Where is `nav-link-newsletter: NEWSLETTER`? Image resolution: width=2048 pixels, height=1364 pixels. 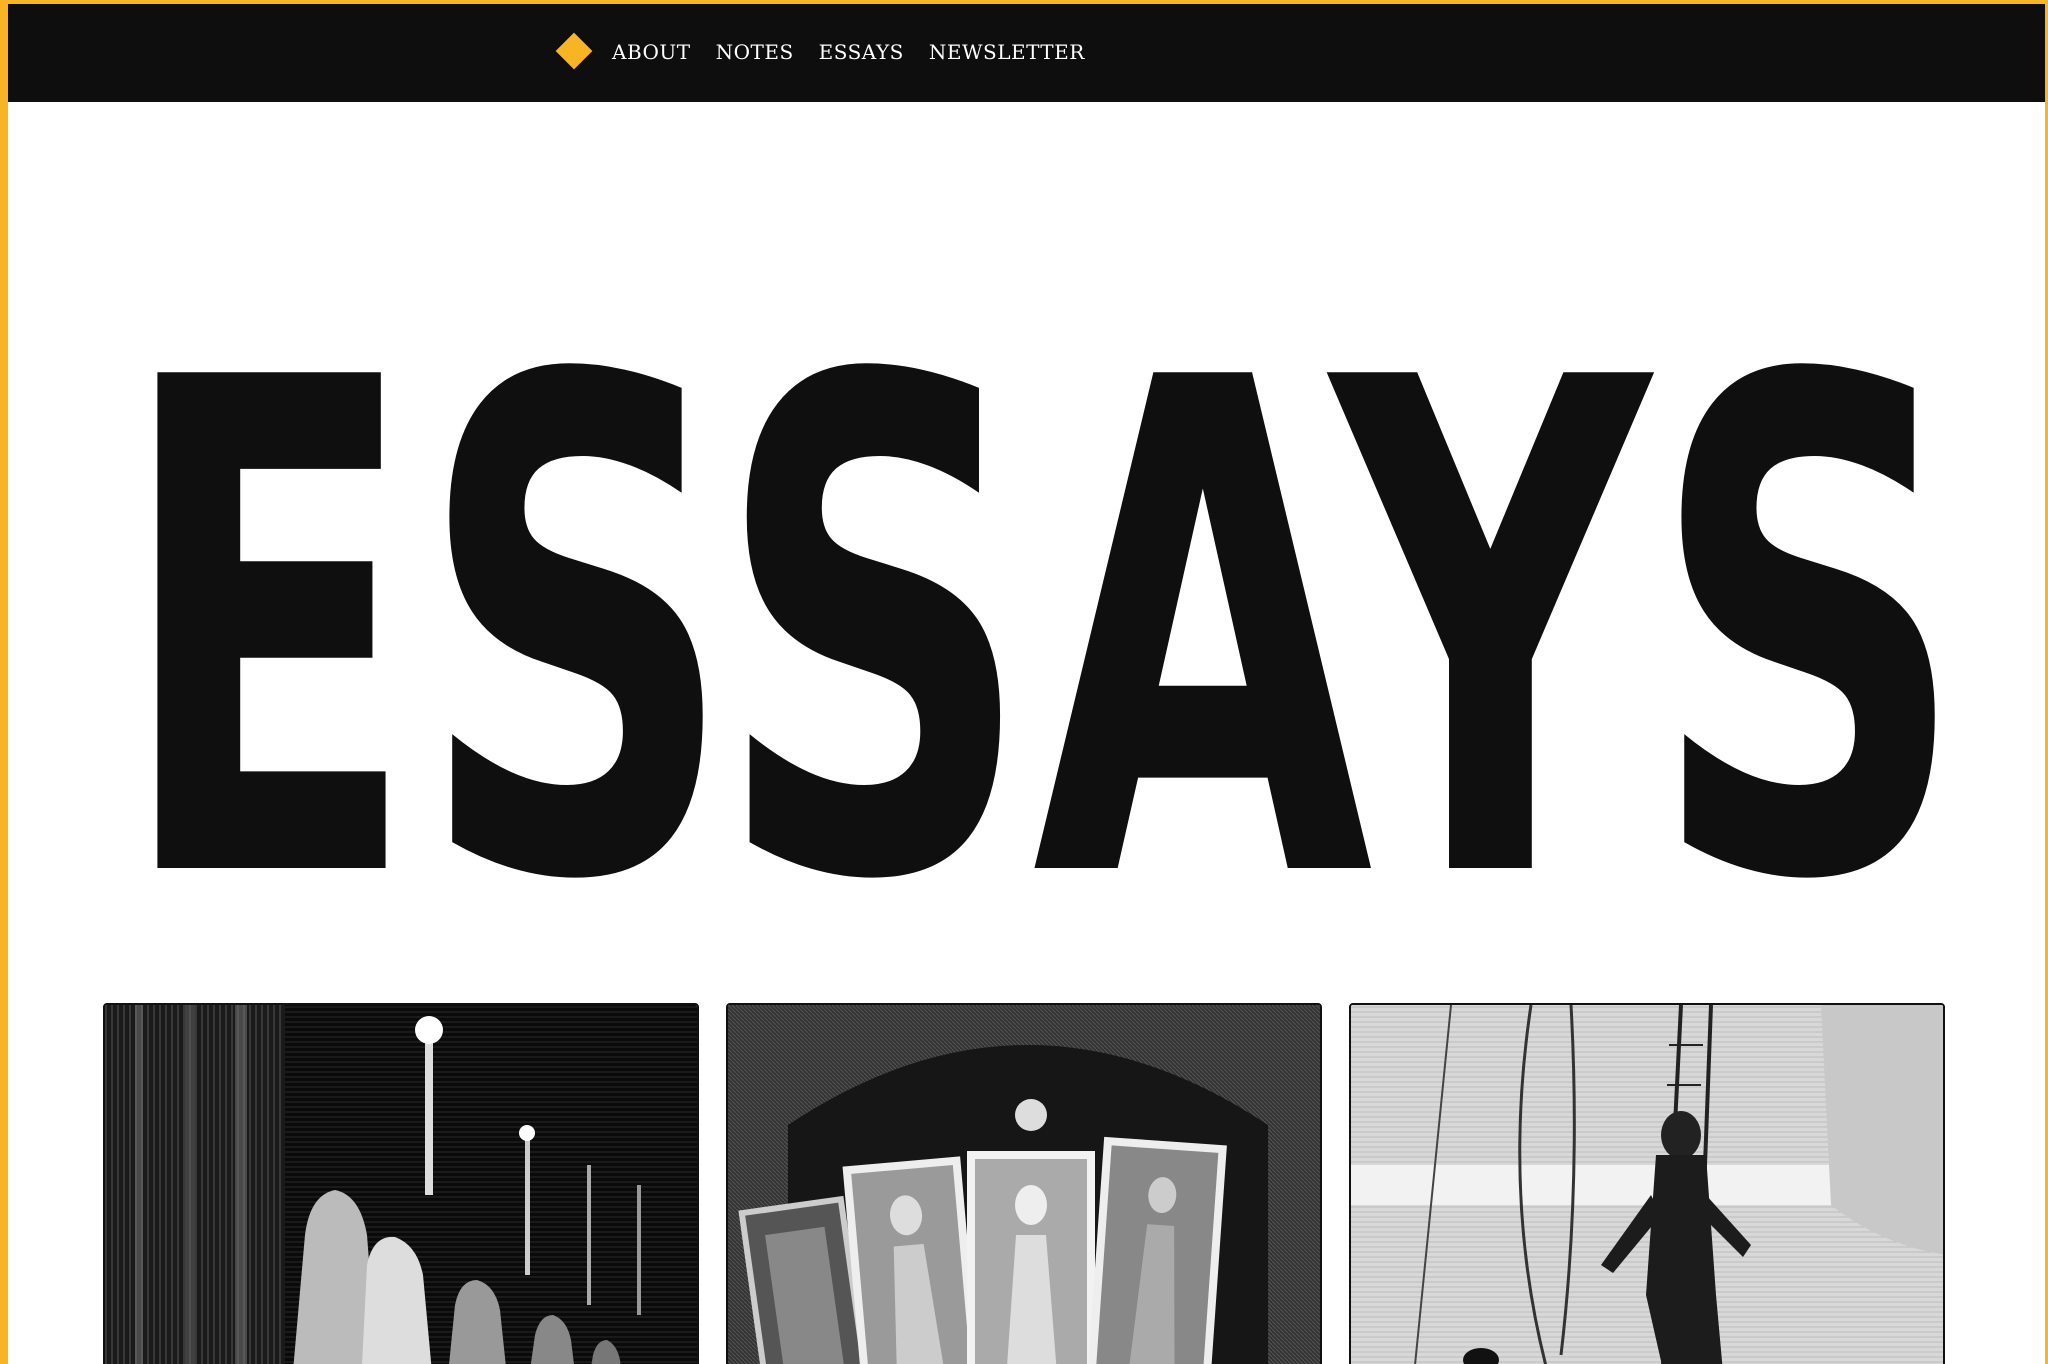 nav-link-newsletter: NEWSLETTER is located at coordinates (1007, 52).